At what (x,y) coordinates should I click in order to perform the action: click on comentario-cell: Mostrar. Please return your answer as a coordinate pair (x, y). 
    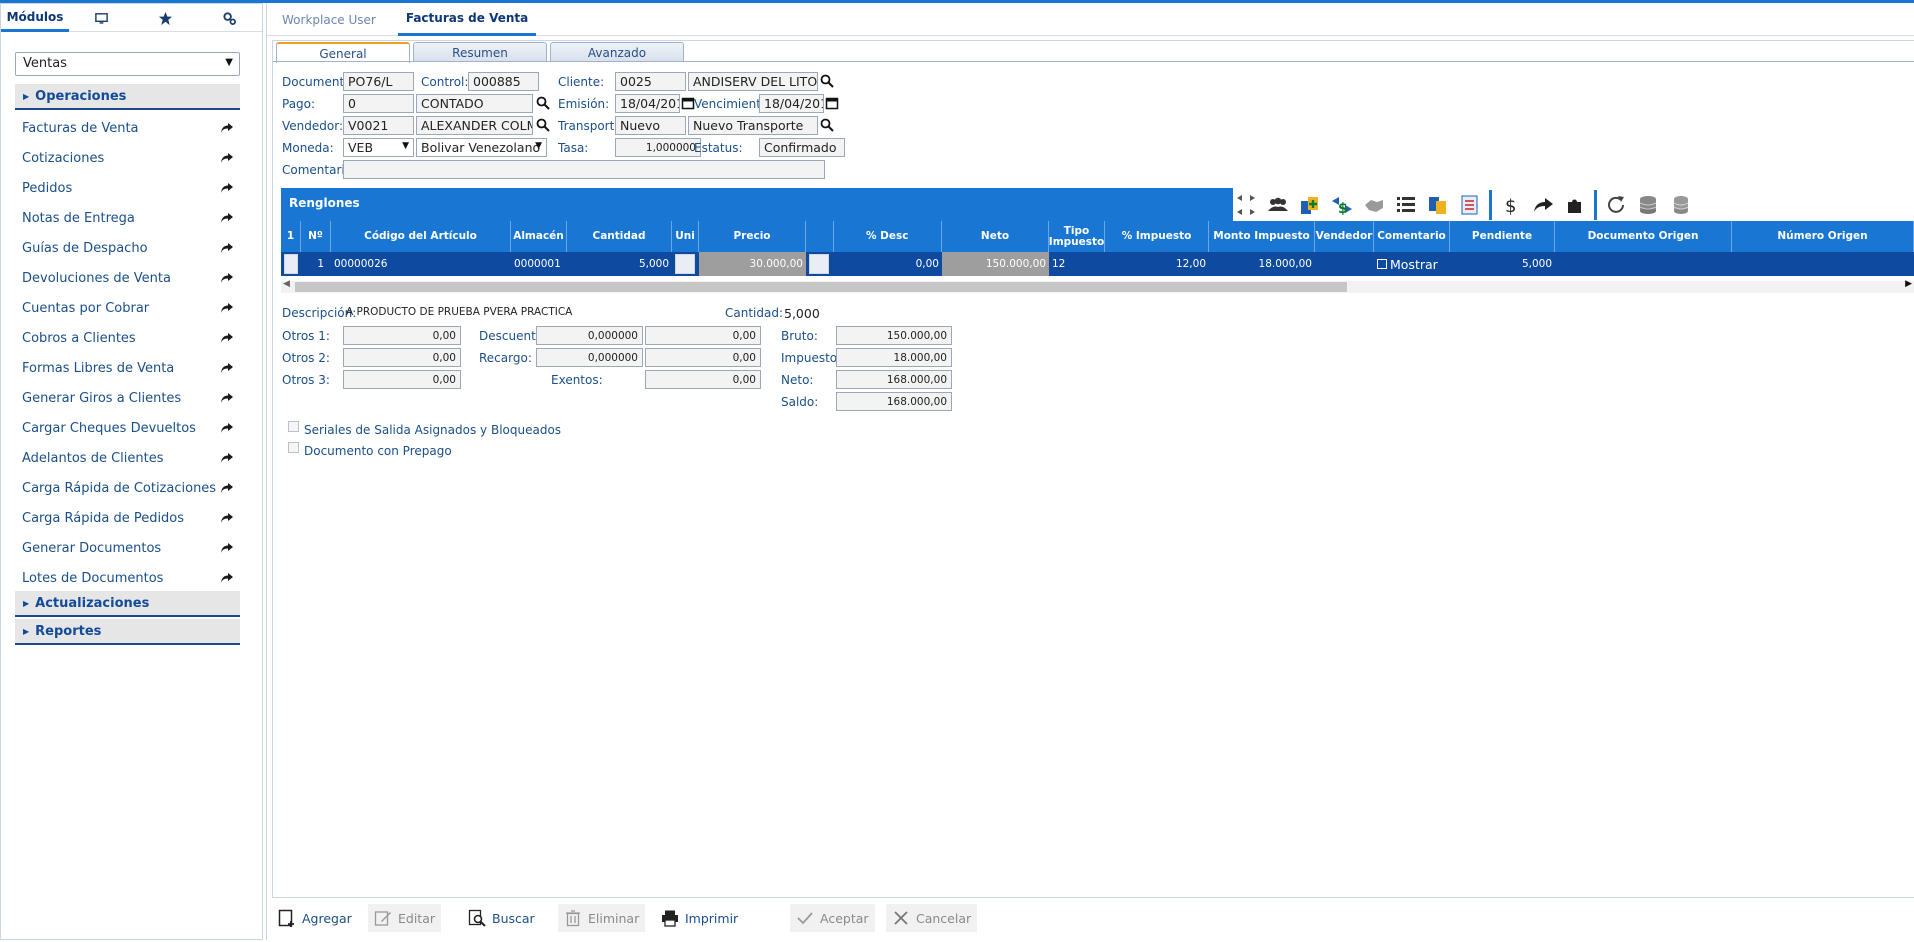
    Looking at the image, I should click on (1412, 264).